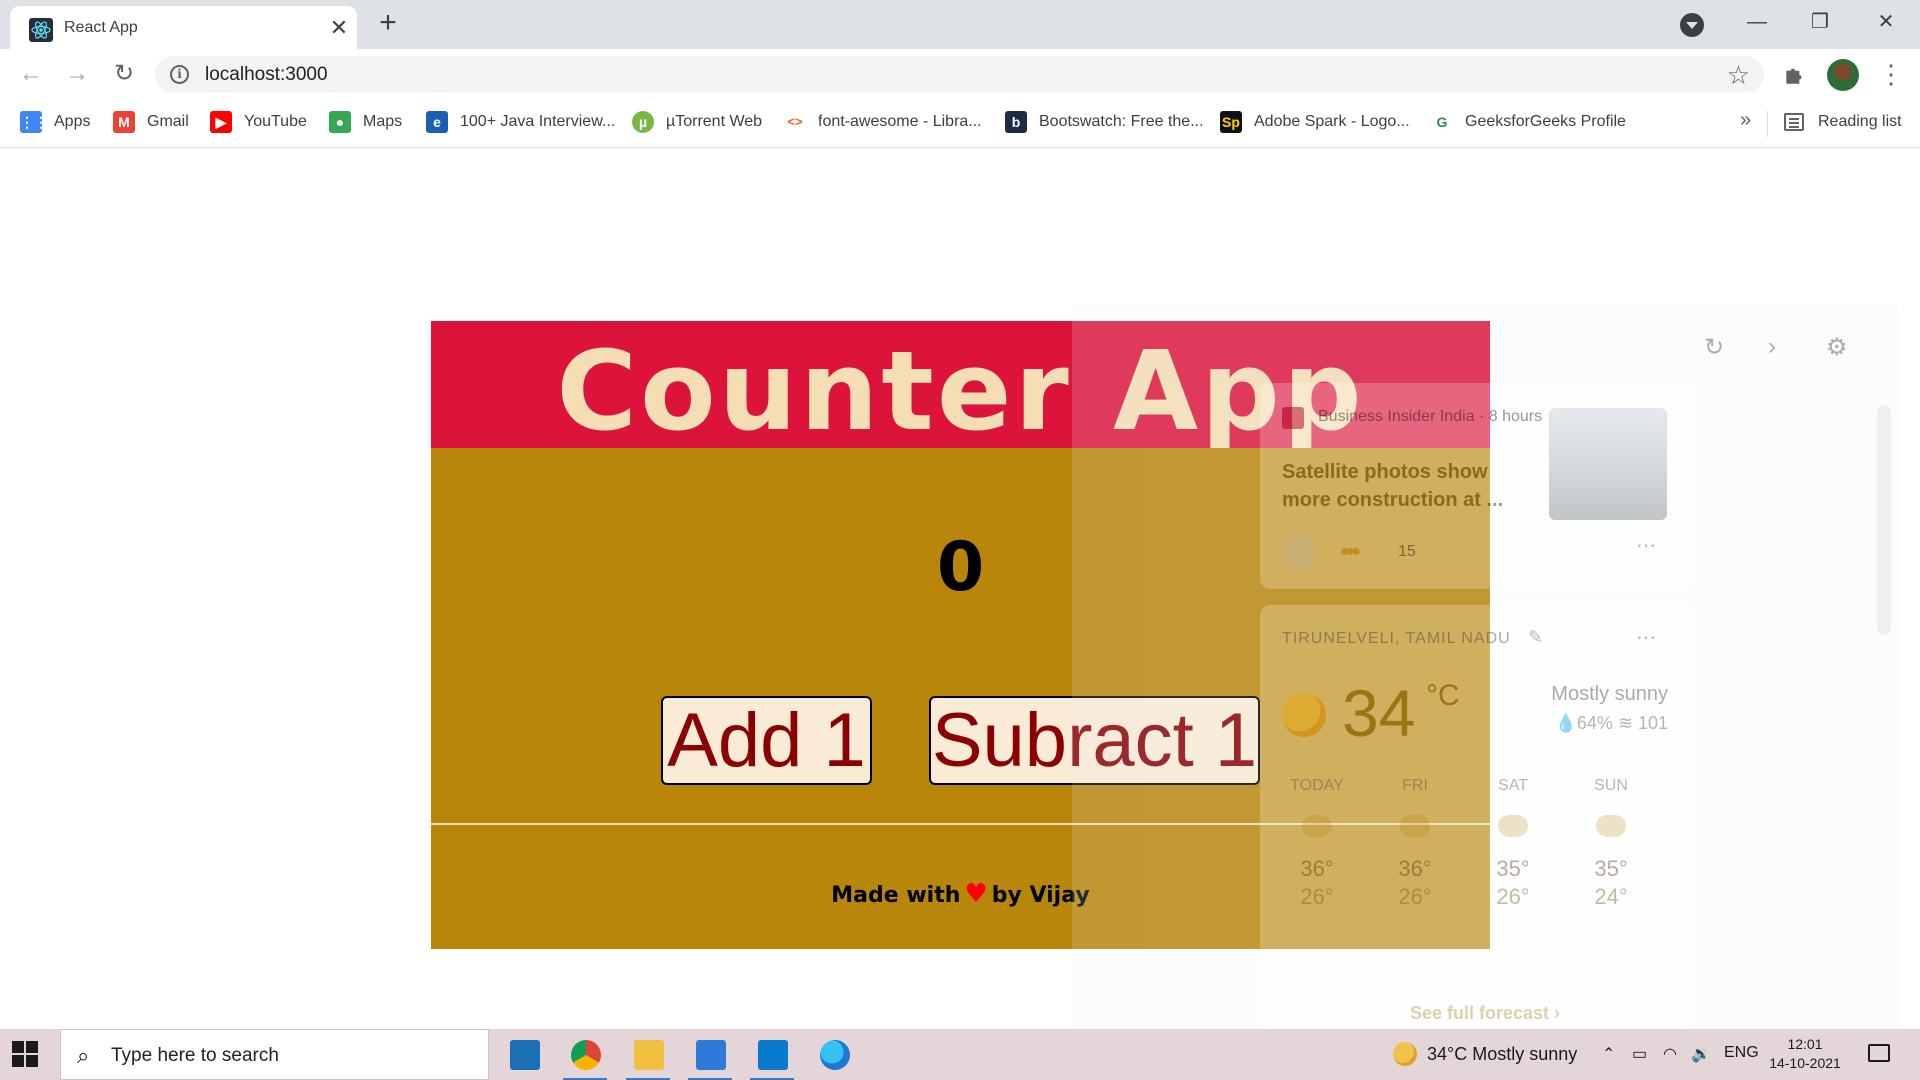 This screenshot has width=1920, height=1080. What do you see at coordinates (25, 1054) in the screenshot?
I see `windows-start-icon` at bounding box center [25, 1054].